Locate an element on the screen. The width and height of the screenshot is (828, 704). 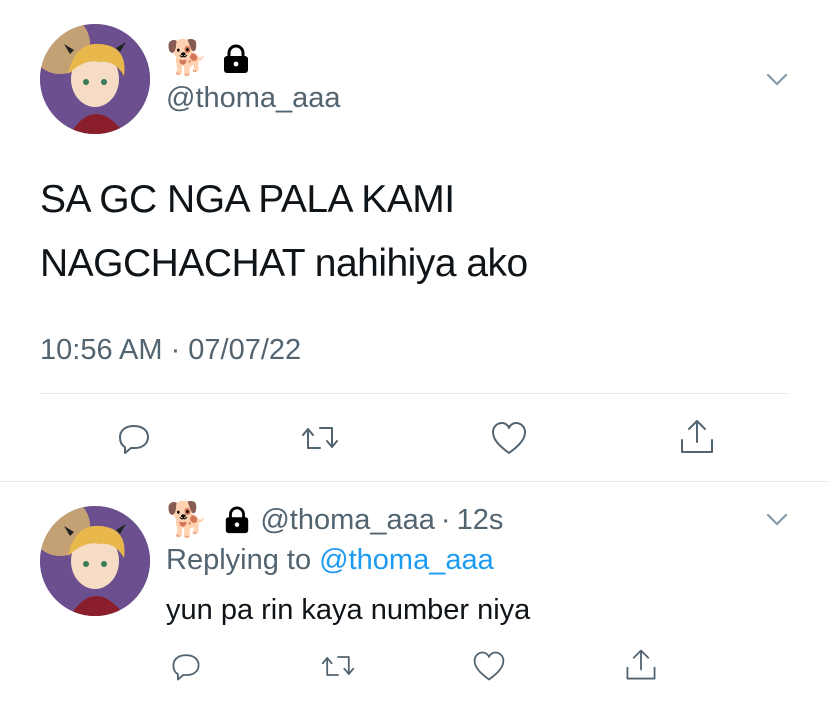
tweet-text-line: SA GC NGA PALA KAMI is located at coordinates (247, 199).